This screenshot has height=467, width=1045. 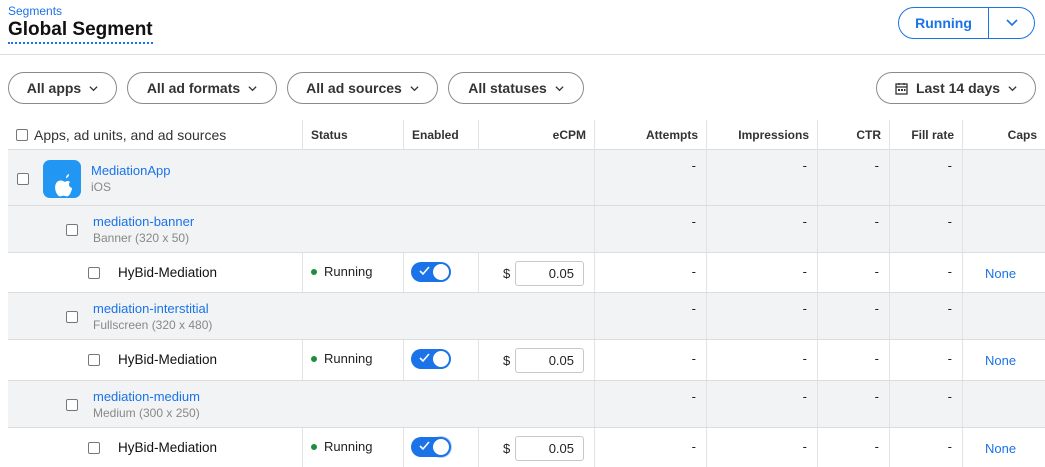 What do you see at coordinates (526, 178) in the screenshot?
I see `table-row-app: MediationApp iOS - - - -` at bounding box center [526, 178].